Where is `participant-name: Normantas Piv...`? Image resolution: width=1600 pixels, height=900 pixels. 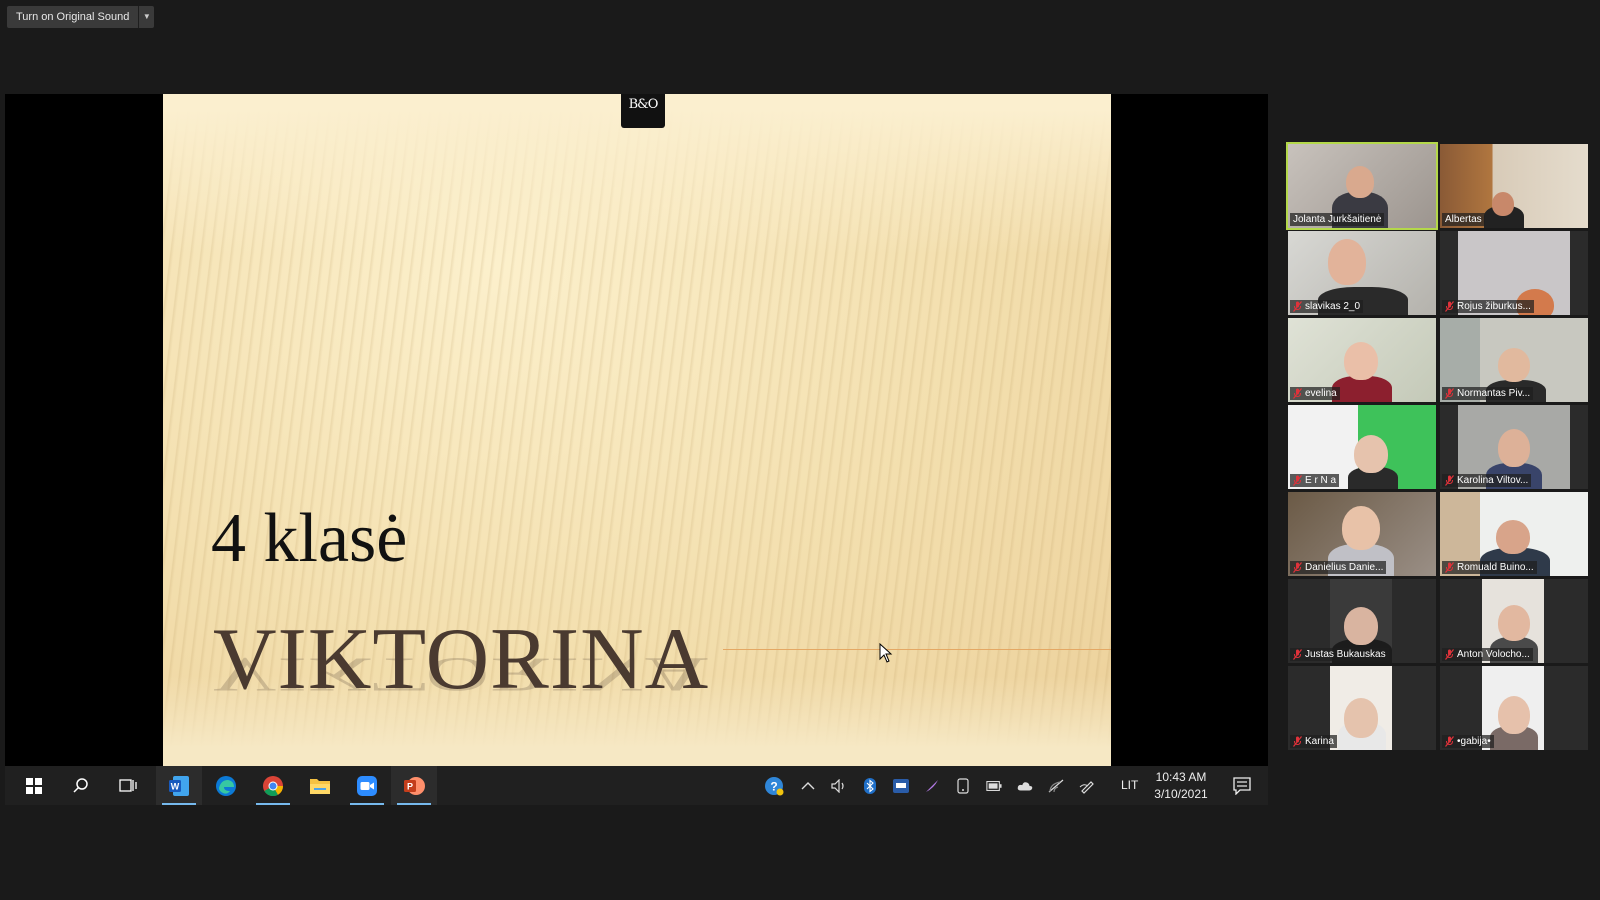 participant-name: Normantas Piv... is located at coordinates (1494, 393).